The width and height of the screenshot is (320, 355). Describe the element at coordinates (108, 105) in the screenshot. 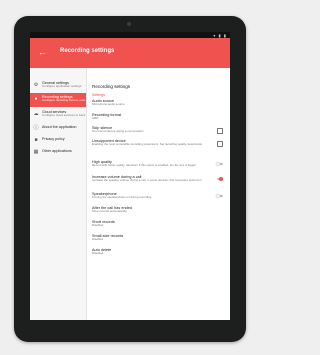

I see `pref-subtitle: Microphone audio source` at that location.